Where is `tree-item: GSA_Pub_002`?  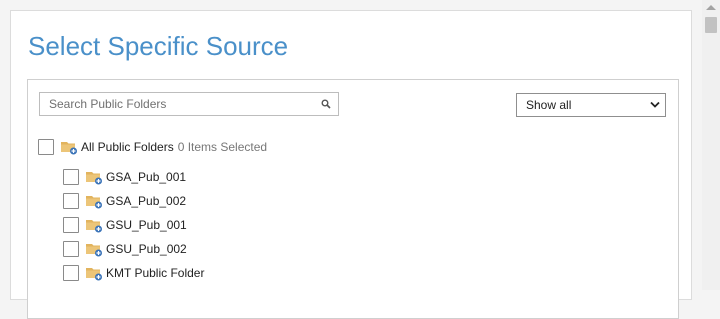
tree-item: GSA_Pub_002 is located at coordinates (124, 201).